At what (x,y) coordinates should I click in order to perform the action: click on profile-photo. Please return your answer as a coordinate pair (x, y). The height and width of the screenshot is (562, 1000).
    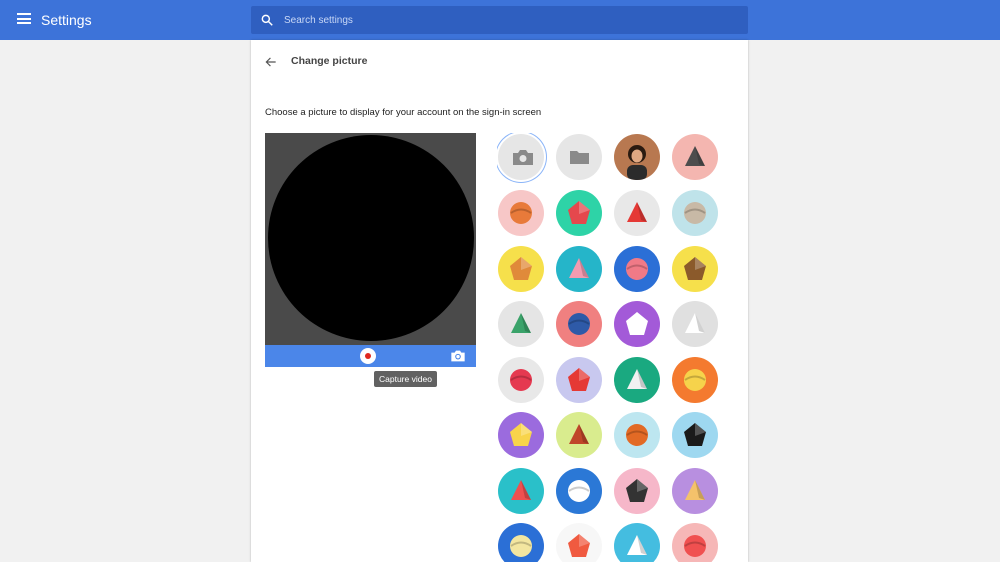
    Looking at the image, I should click on (637, 157).